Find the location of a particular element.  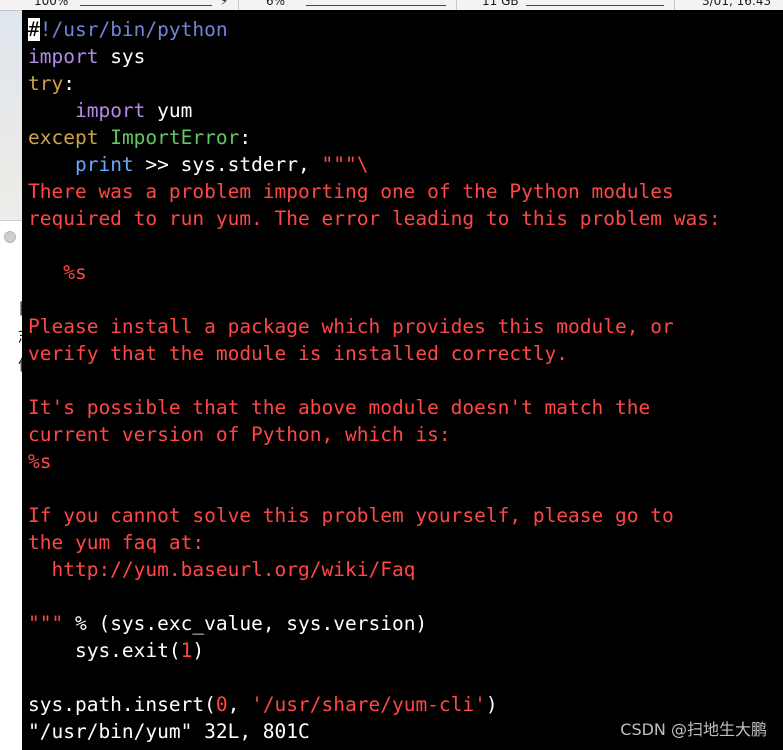

code-token: print is located at coordinates (104, 164).